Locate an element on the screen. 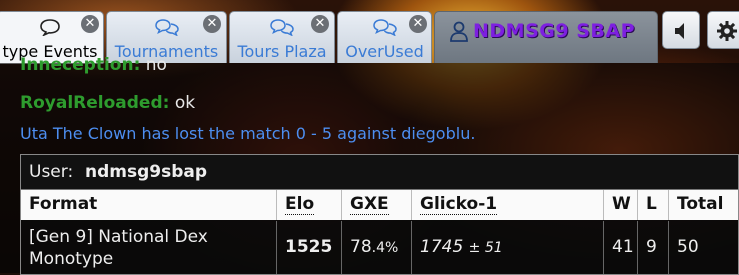 The height and width of the screenshot is (275, 739). sound-button is located at coordinates (681, 30).